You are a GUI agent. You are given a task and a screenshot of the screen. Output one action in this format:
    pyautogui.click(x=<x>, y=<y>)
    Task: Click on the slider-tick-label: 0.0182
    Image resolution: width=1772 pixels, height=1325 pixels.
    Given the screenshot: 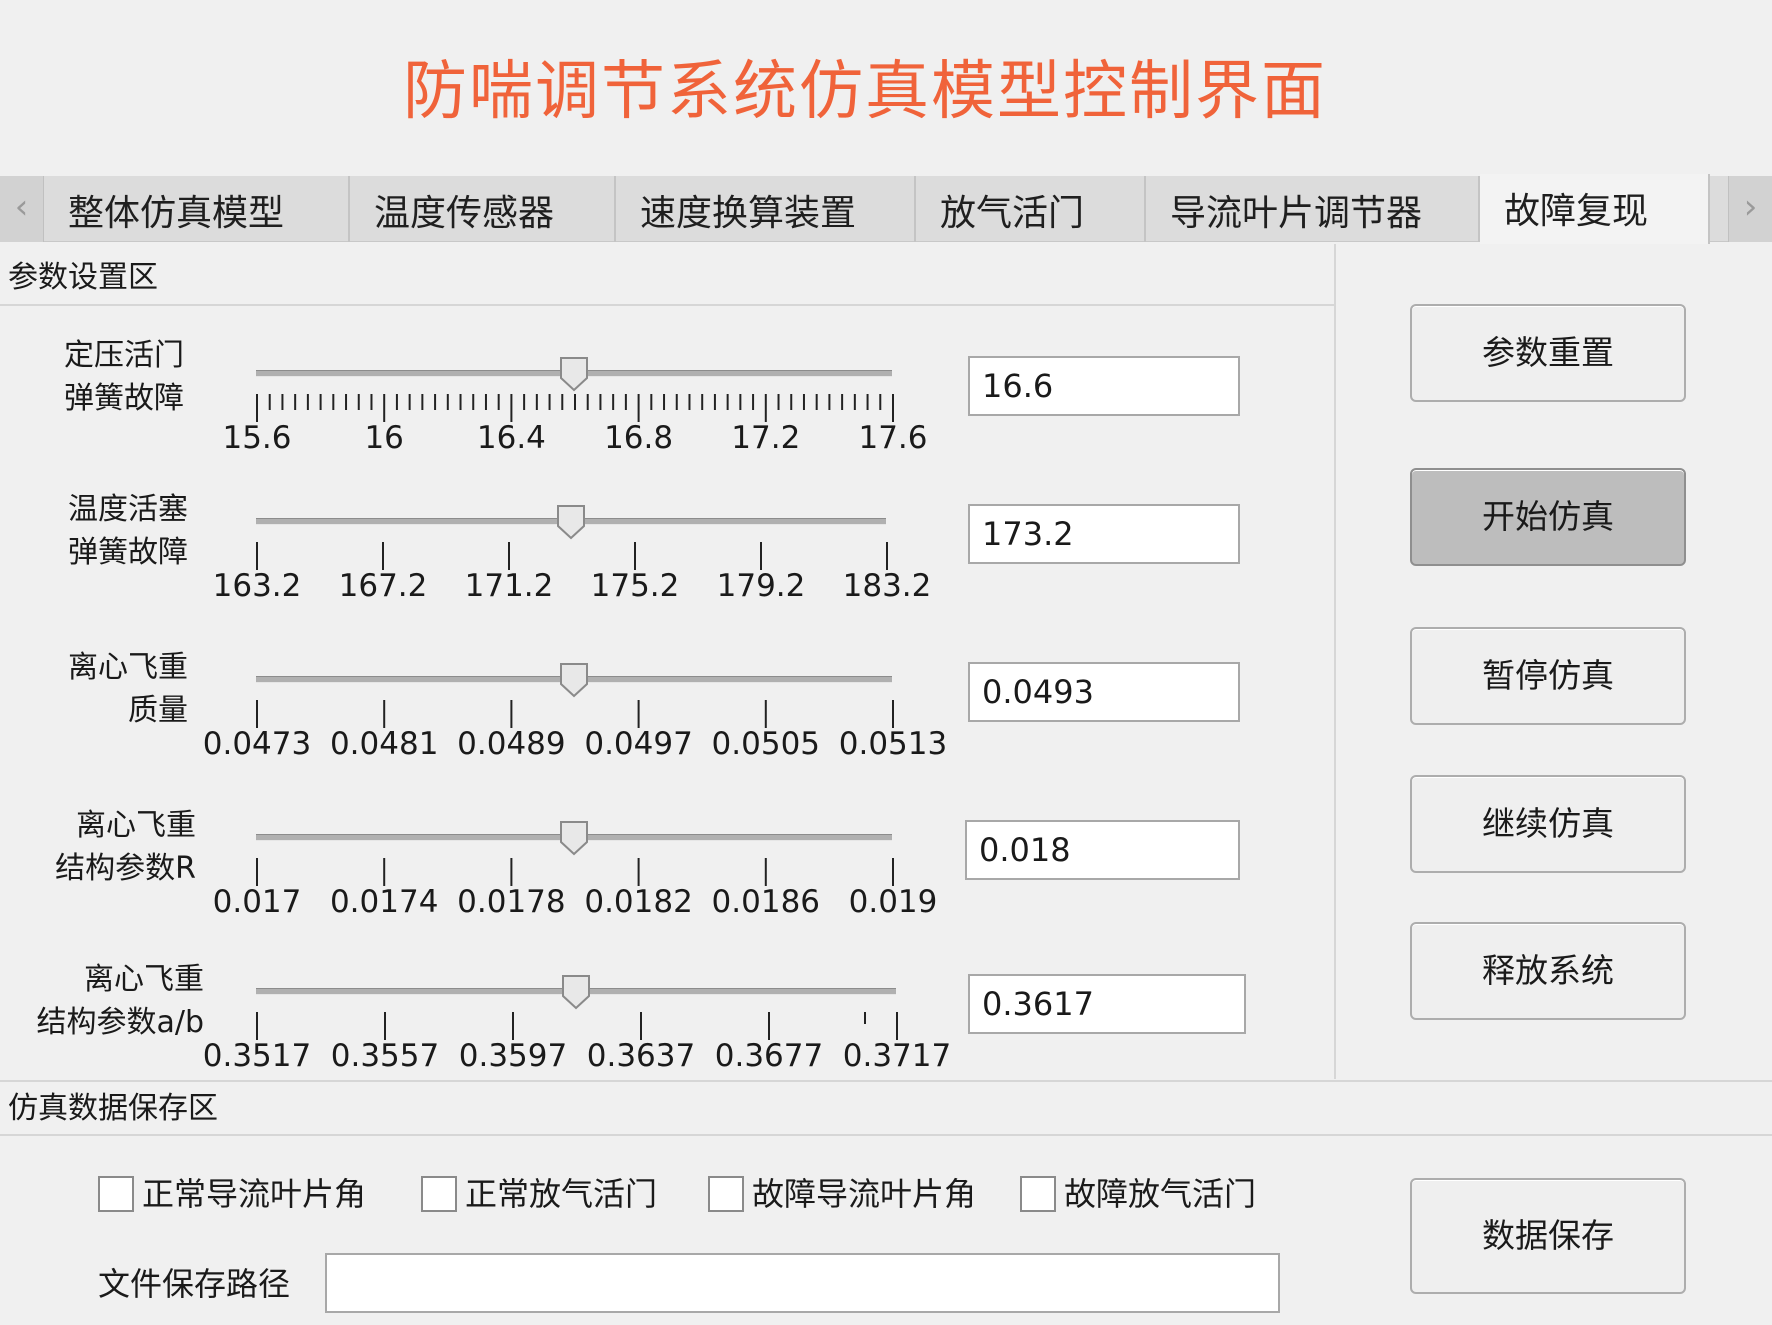 What is the action you would take?
    pyautogui.click(x=638, y=902)
    